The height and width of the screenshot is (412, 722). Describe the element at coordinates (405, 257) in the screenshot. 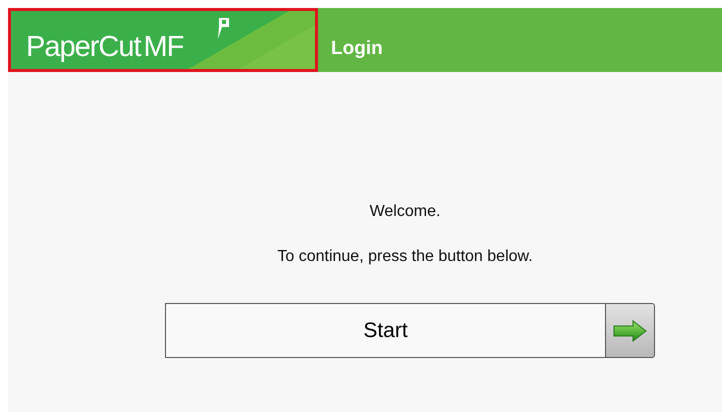

I see `message-text: To continue, press the button below.` at that location.